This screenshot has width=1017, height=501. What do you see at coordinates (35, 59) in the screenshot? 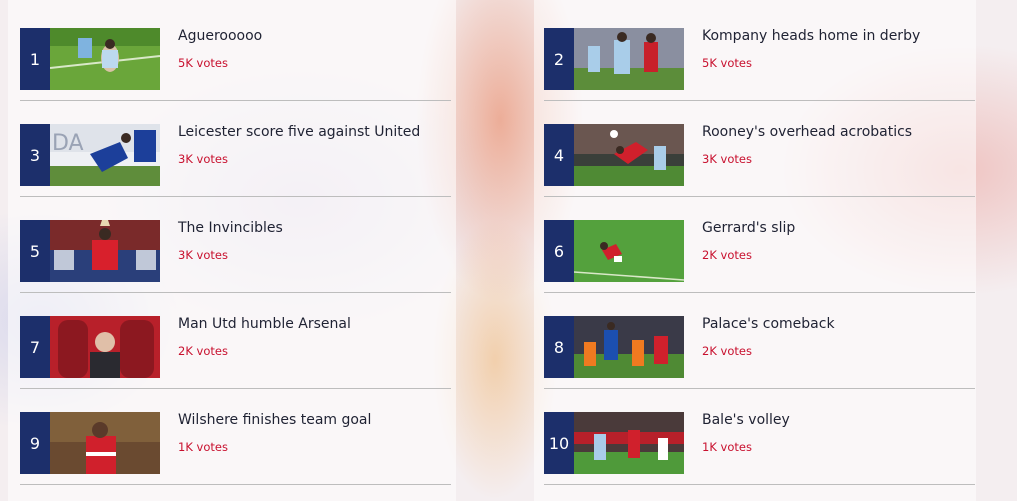
I see `rank-badge: 1` at bounding box center [35, 59].